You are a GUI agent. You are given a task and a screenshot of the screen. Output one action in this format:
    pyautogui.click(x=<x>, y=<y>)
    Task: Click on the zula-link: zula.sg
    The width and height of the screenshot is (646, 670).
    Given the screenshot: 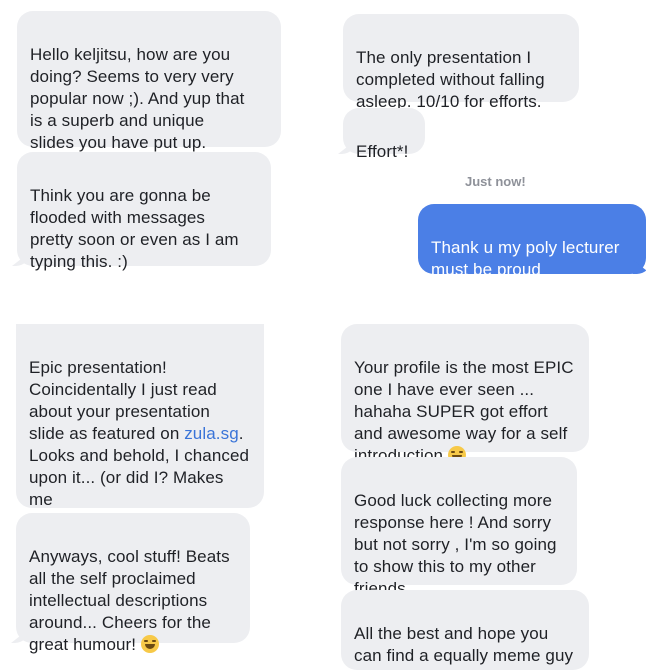 What is the action you would take?
    pyautogui.click(x=211, y=433)
    